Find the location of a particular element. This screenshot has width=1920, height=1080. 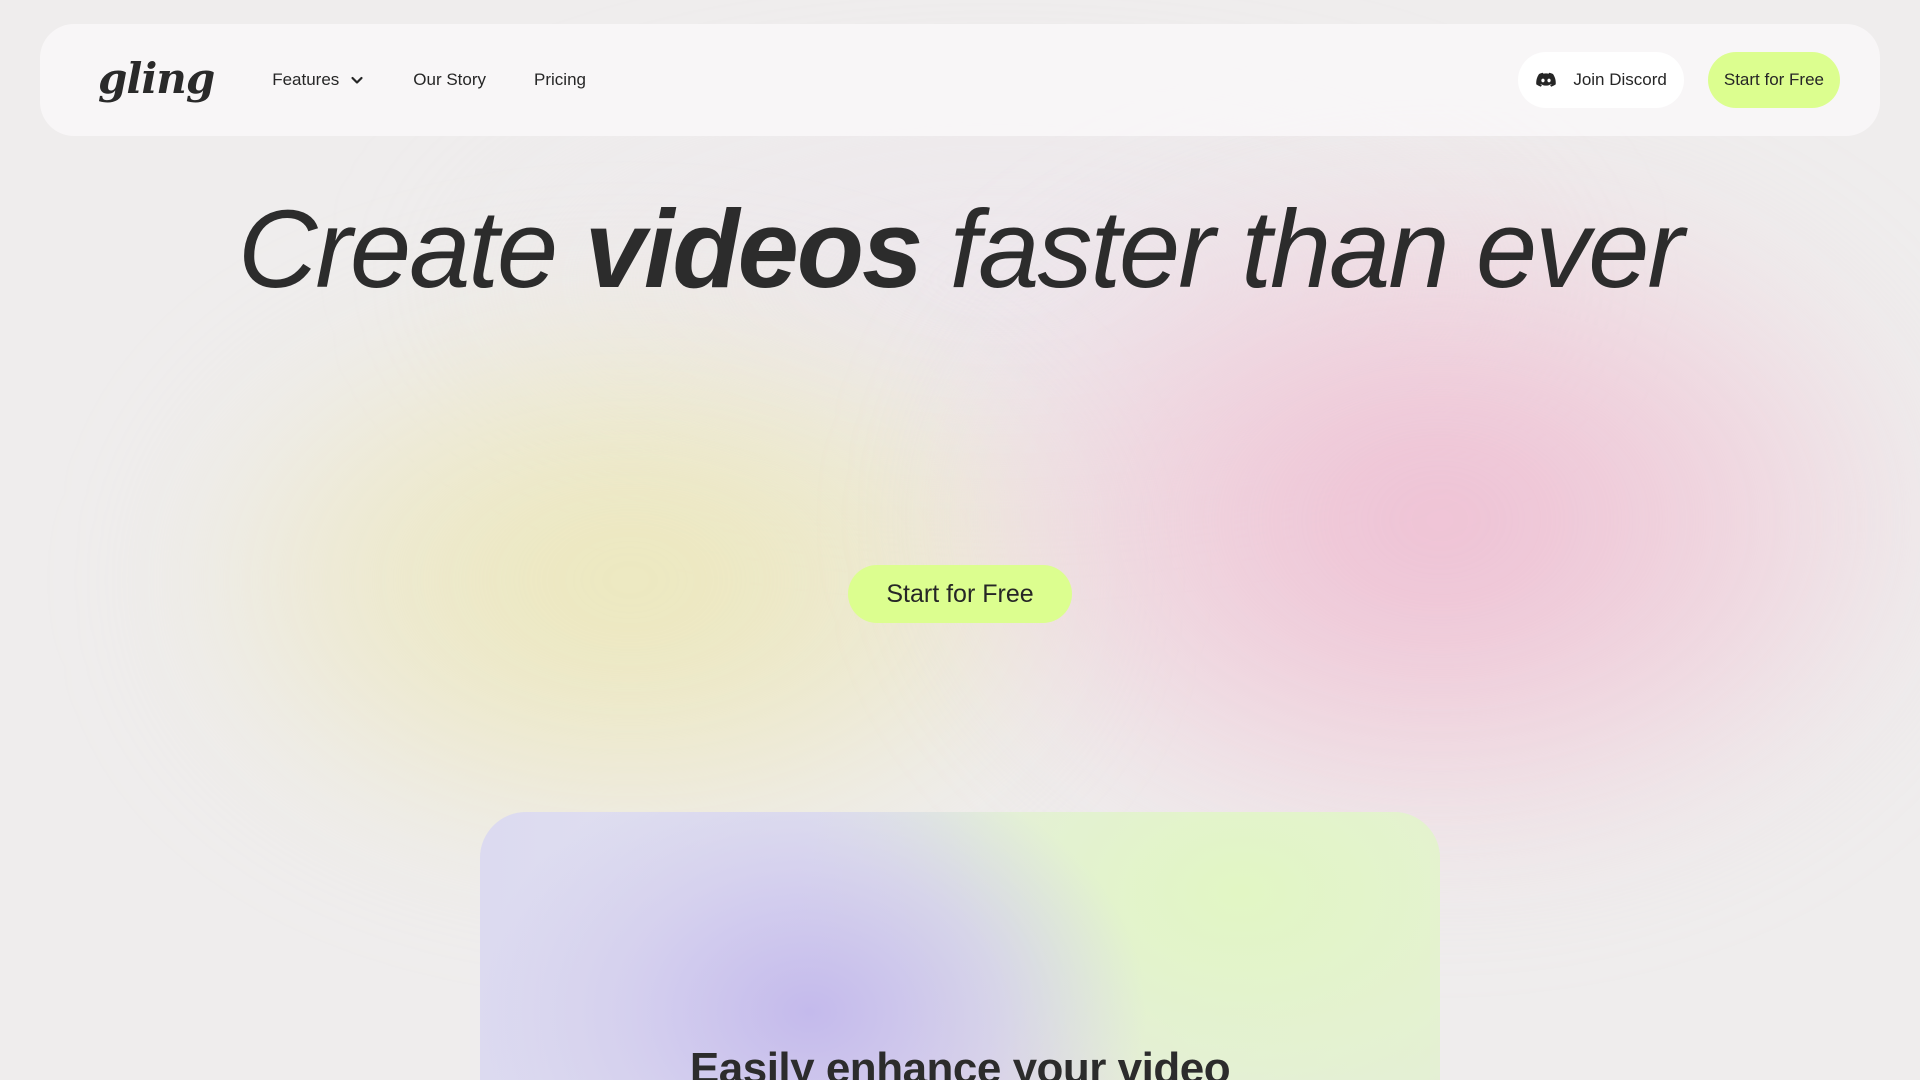

gling-logo: gling is located at coordinates (156, 78).